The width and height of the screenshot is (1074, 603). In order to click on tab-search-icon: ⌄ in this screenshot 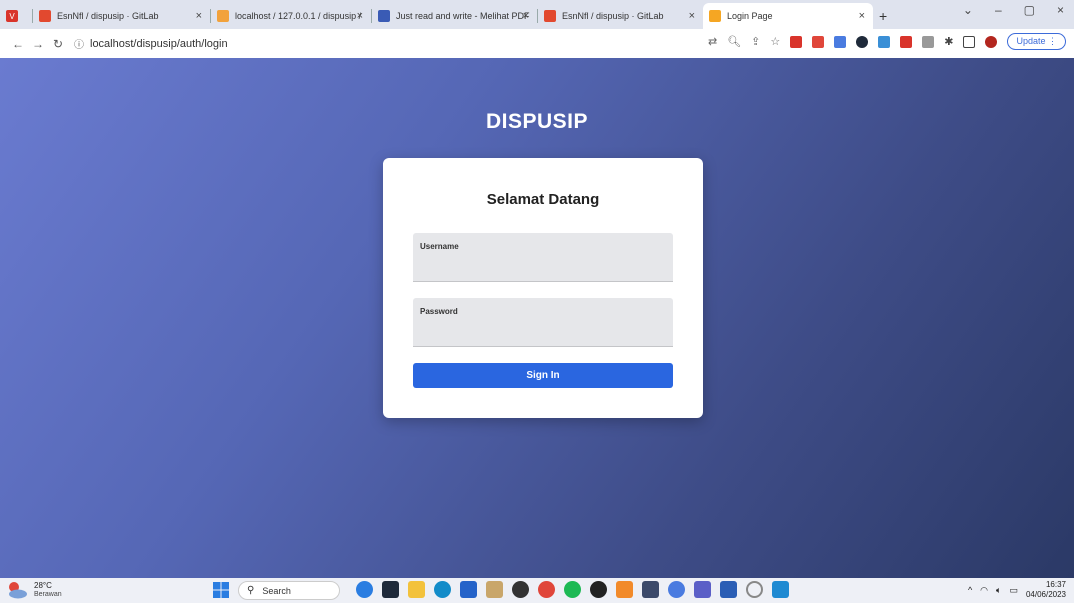, I will do `click(968, 10)`.